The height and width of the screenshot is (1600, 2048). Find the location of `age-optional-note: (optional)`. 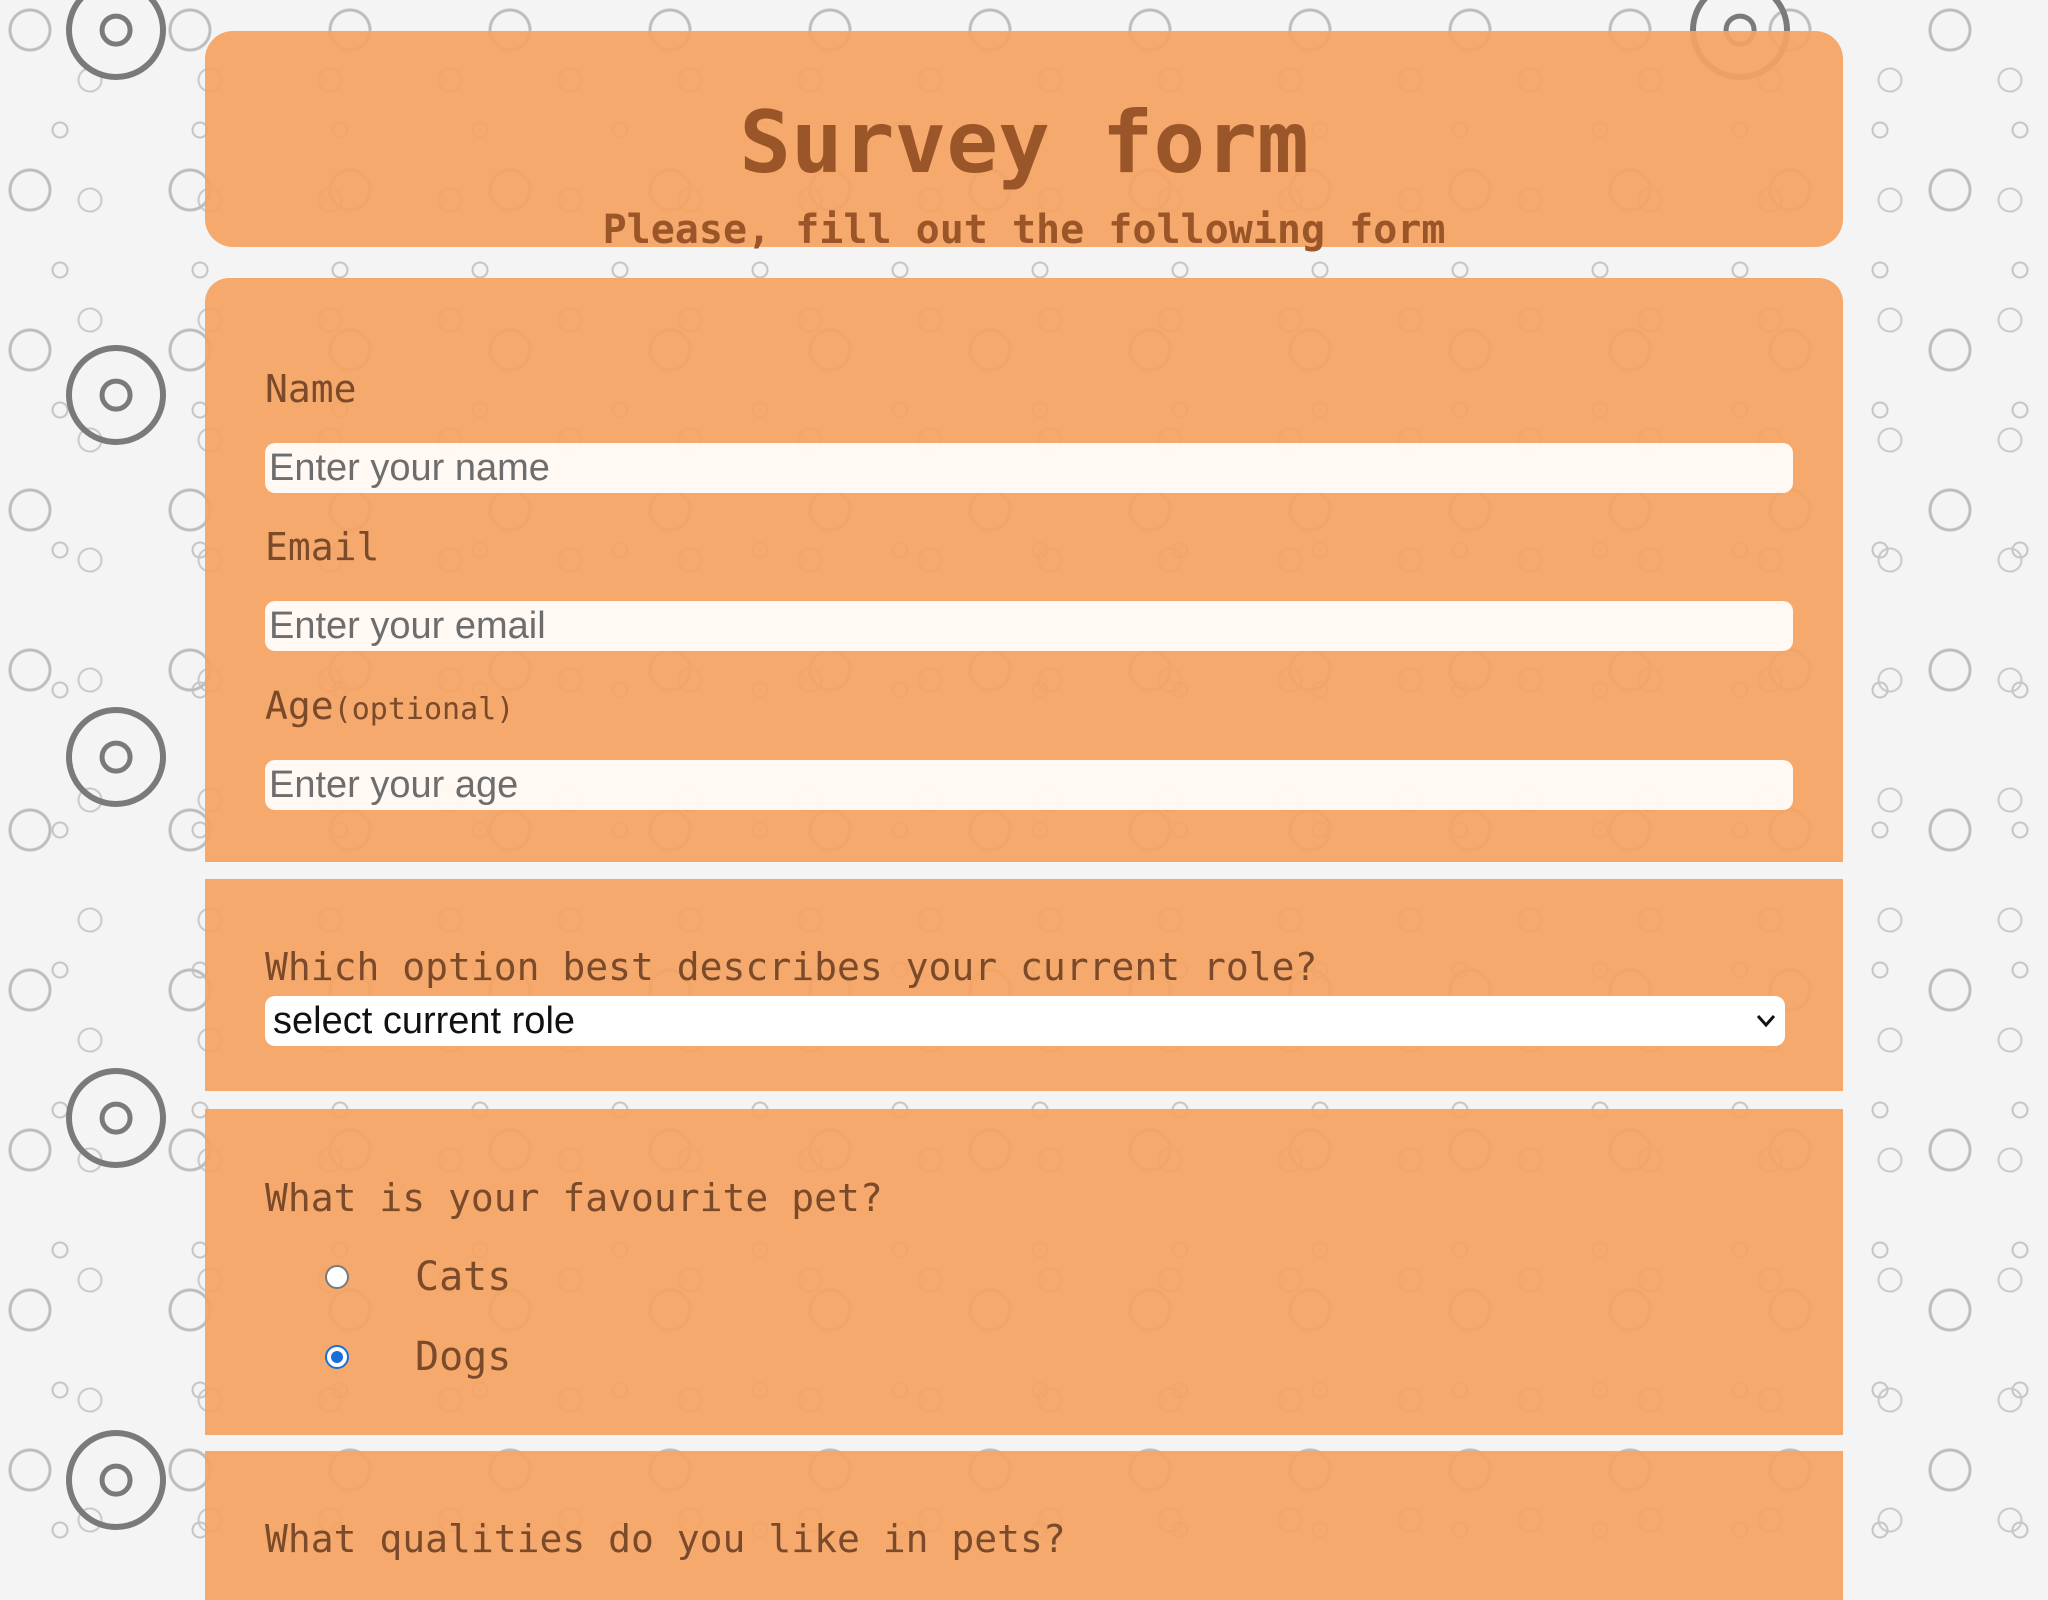

age-optional-note: (optional) is located at coordinates (424, 709).